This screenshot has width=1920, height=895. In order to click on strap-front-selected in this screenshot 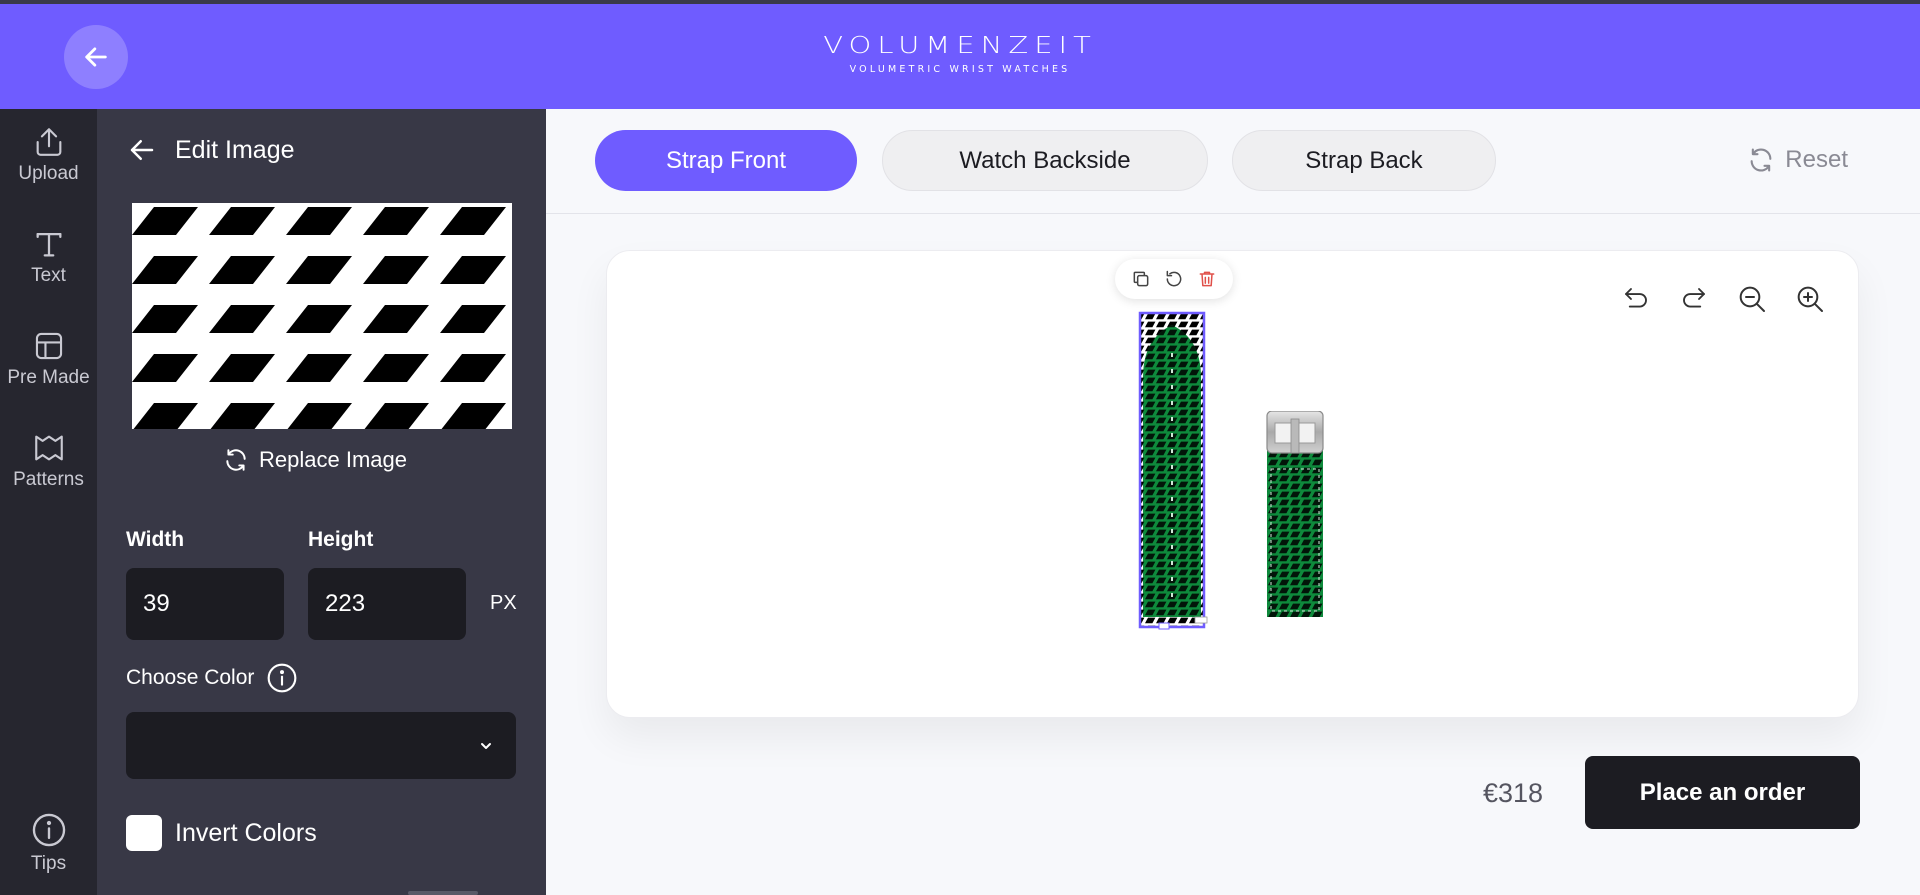, I will do `click(1172, 470)`.